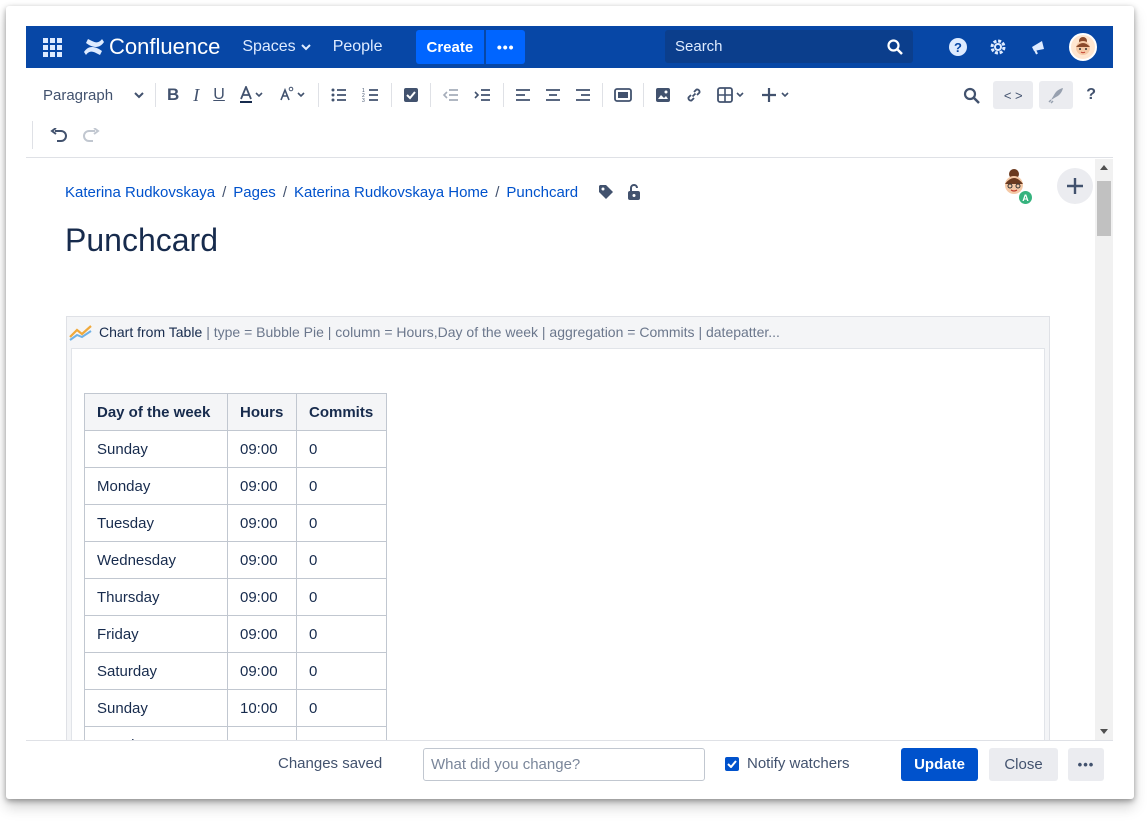 The width and height of the screenshot is (1147, 826). What do you see at coordinates (1091, 95) in the screenshot?
I see `keyboard-help-icon: ?` at bounding box center [1091, 95].